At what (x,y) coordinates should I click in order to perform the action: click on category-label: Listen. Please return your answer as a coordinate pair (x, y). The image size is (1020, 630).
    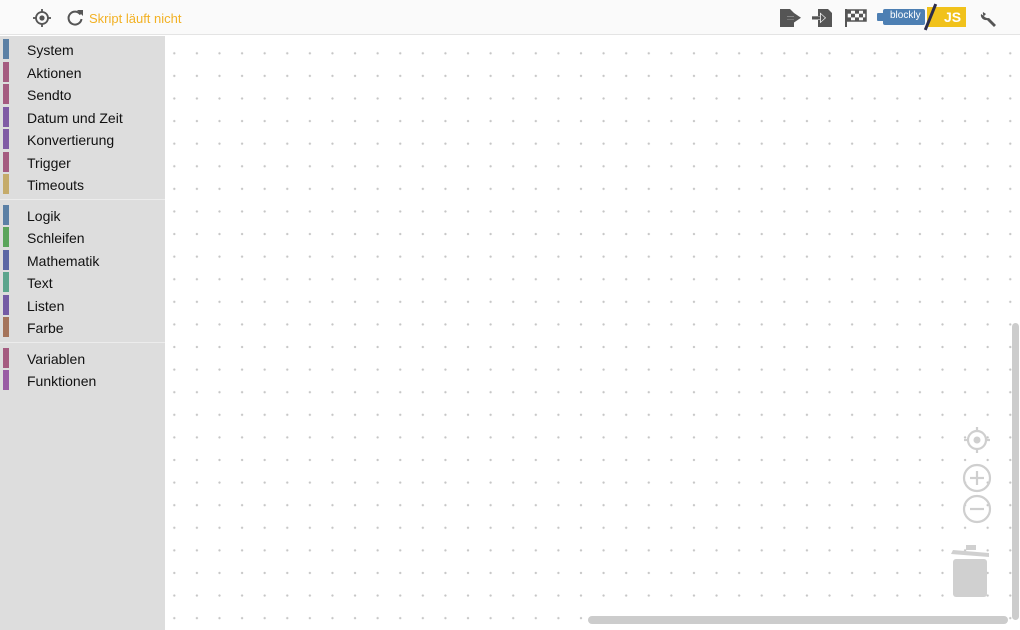
    Looking at the image, I should click on (46, 305).